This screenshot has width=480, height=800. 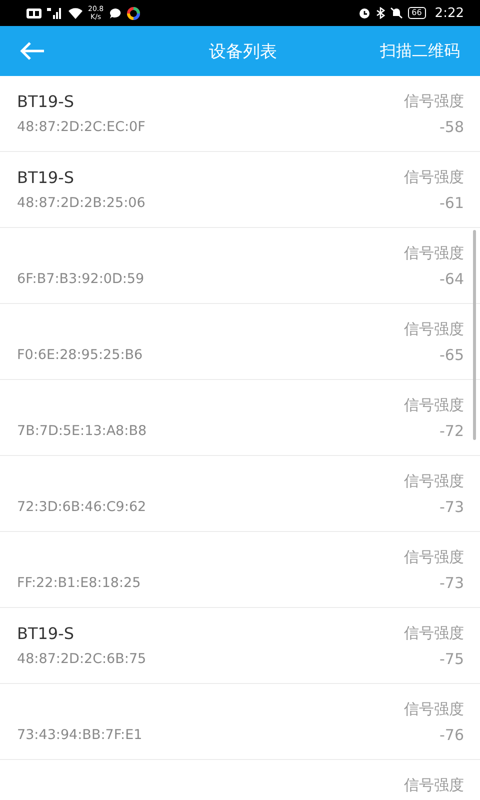 I want to click on signal-value: -75, so click(x=451, y=659).